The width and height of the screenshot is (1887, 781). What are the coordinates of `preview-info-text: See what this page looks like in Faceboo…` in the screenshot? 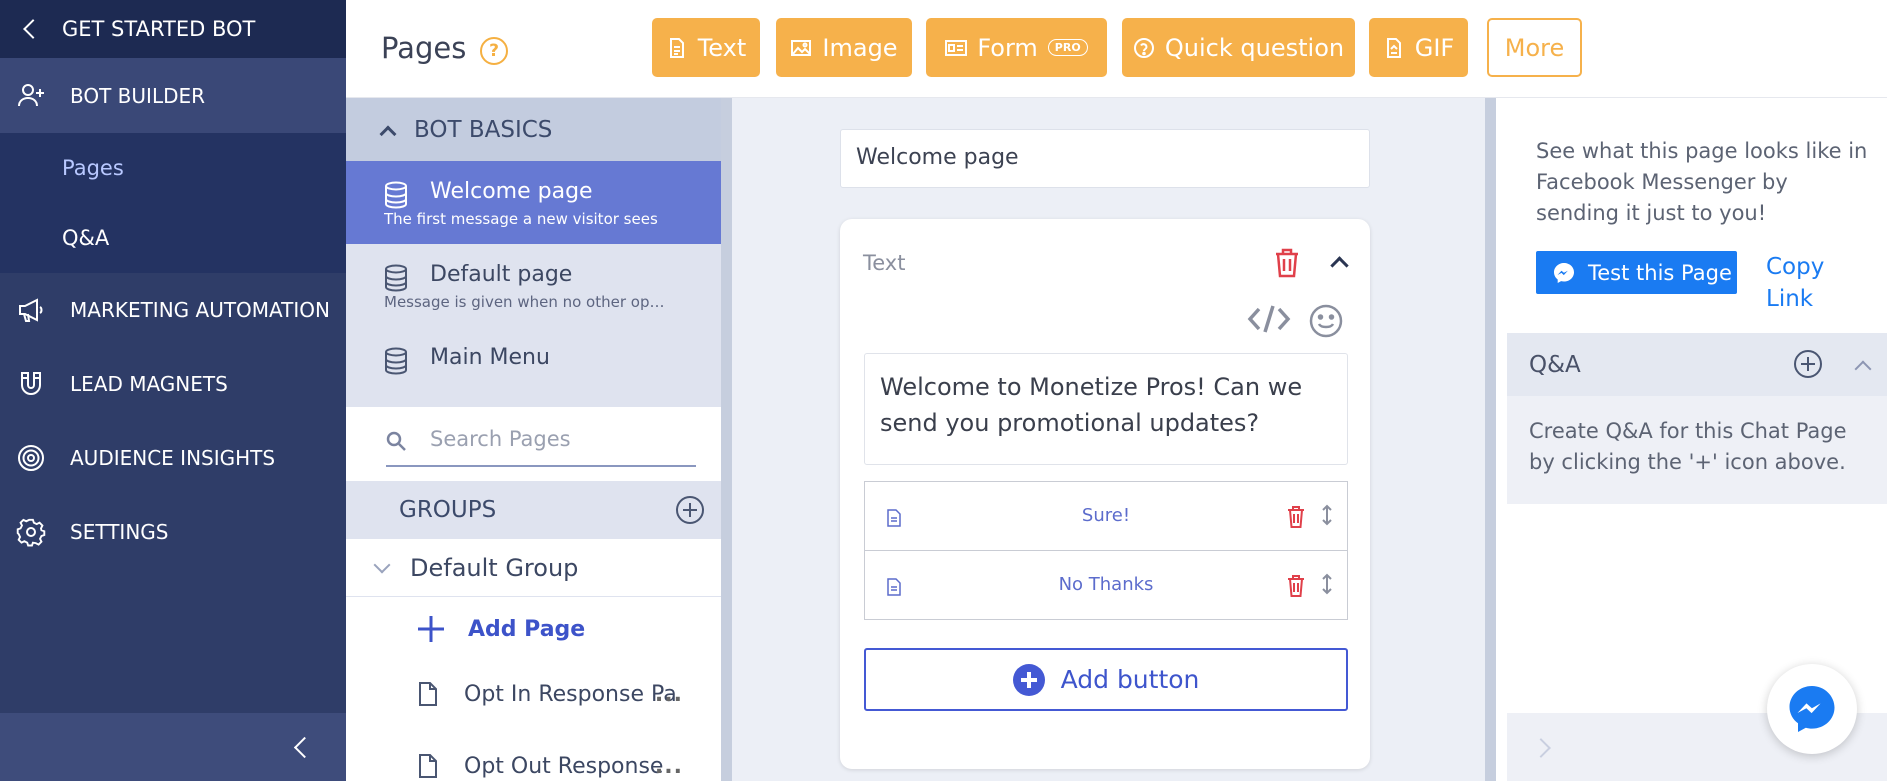 It's located at (1702, 182).